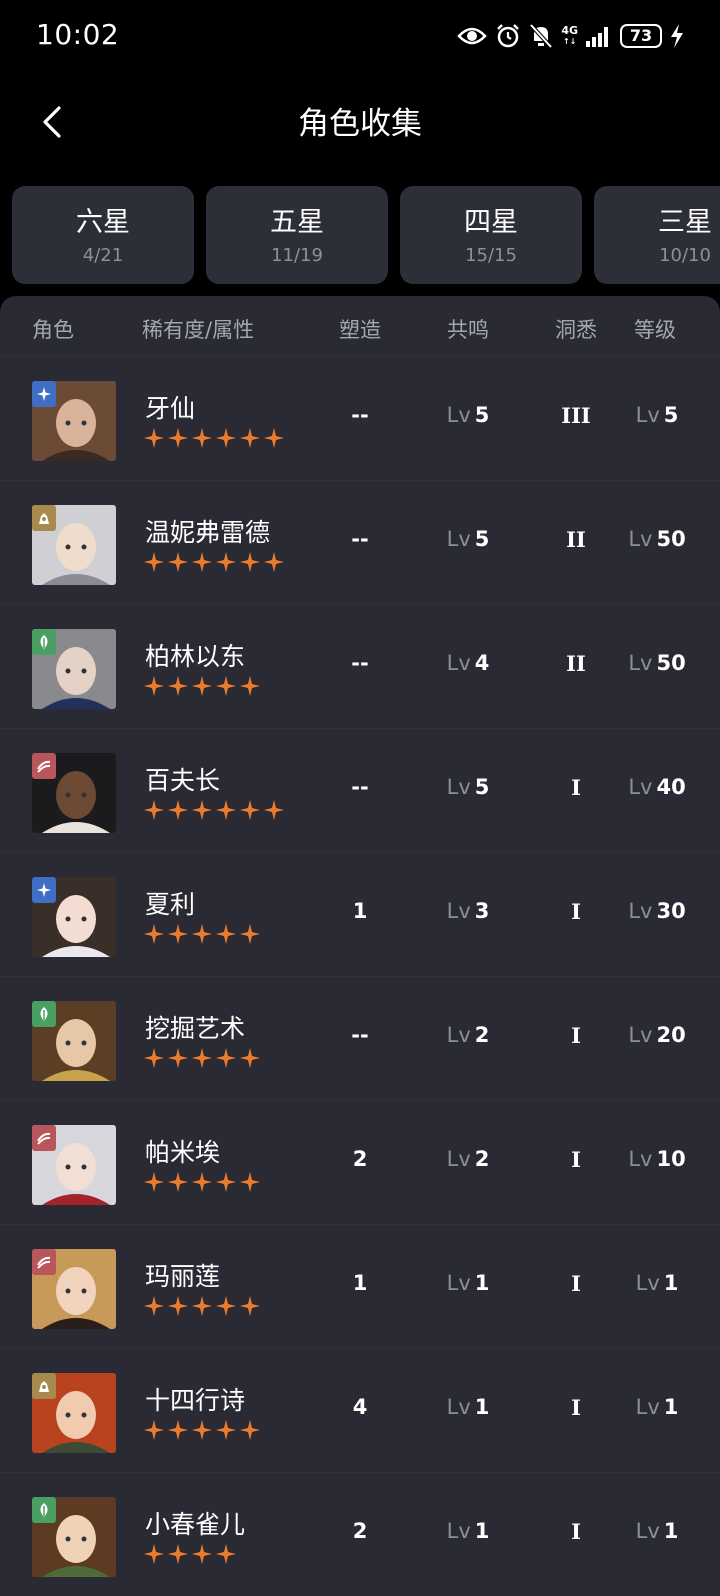 Image resolution: width=720 pixels, height=1596 pixels. What do you see at coordinates (508, 36) in the screenshot?
I see `alarm-icon` at bounding box center [508, 36].